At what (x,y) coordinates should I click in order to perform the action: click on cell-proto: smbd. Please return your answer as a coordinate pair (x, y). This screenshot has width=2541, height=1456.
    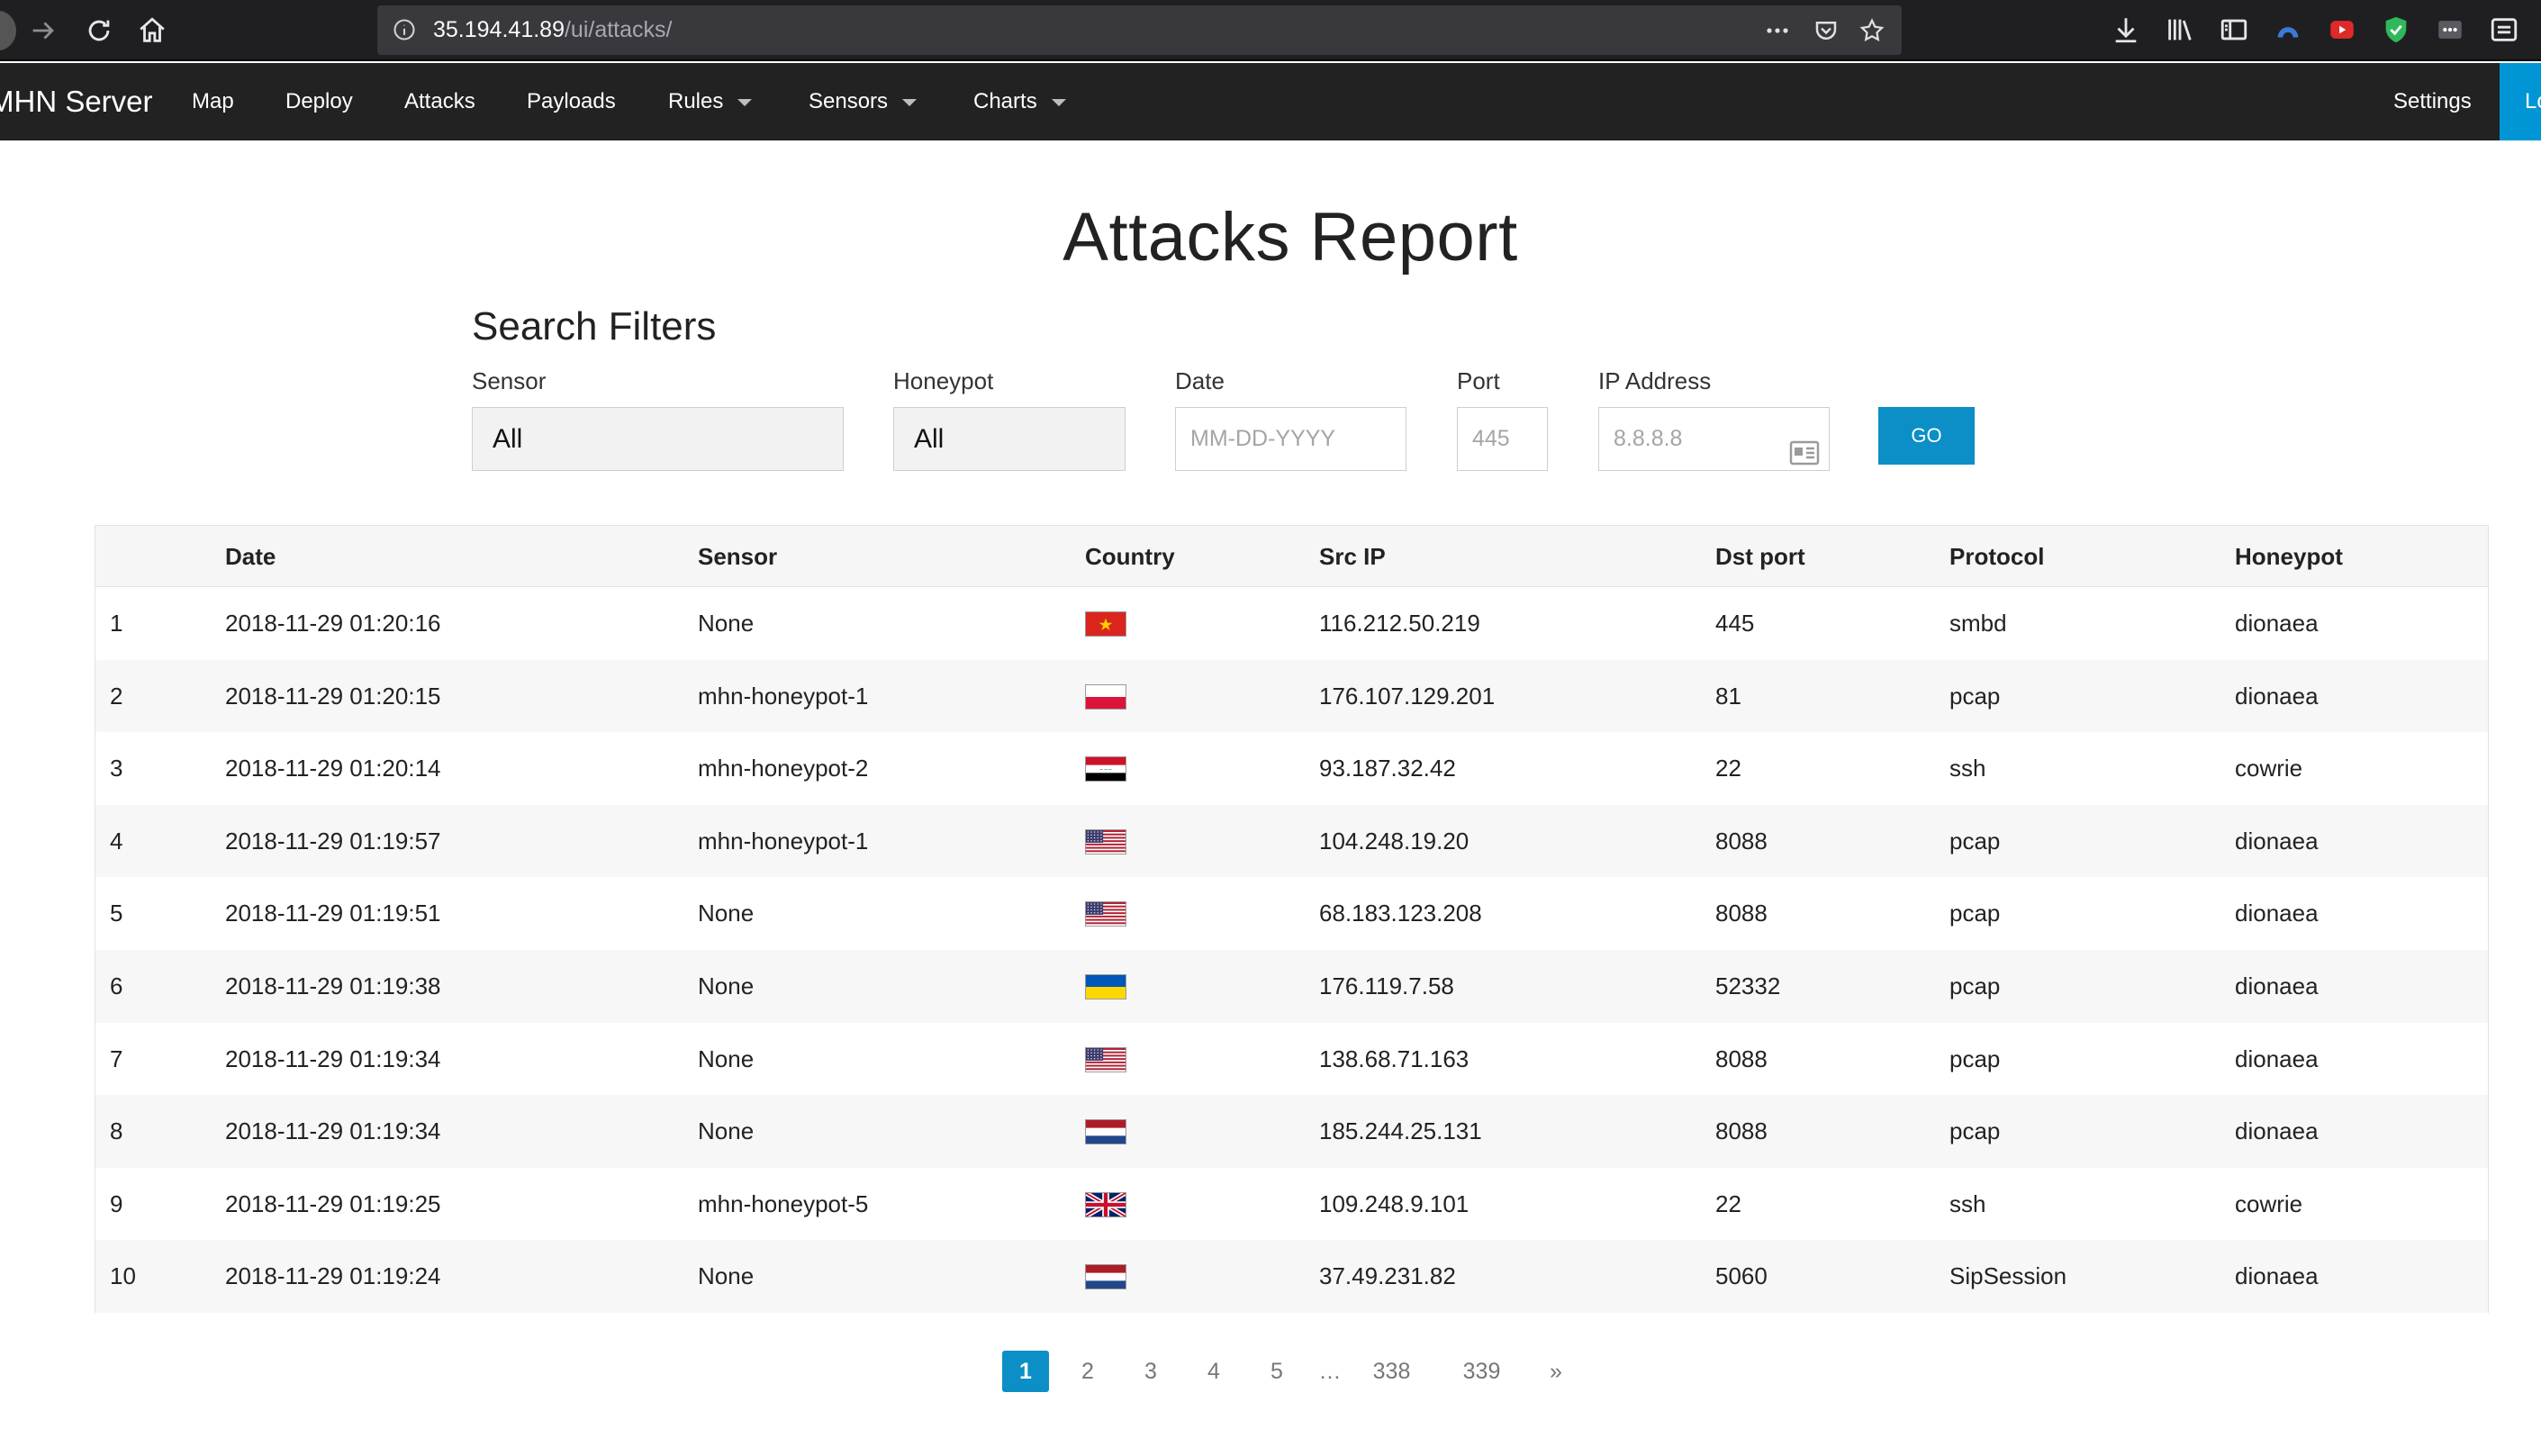
    Looking at the image, I should click on (1978, 623).